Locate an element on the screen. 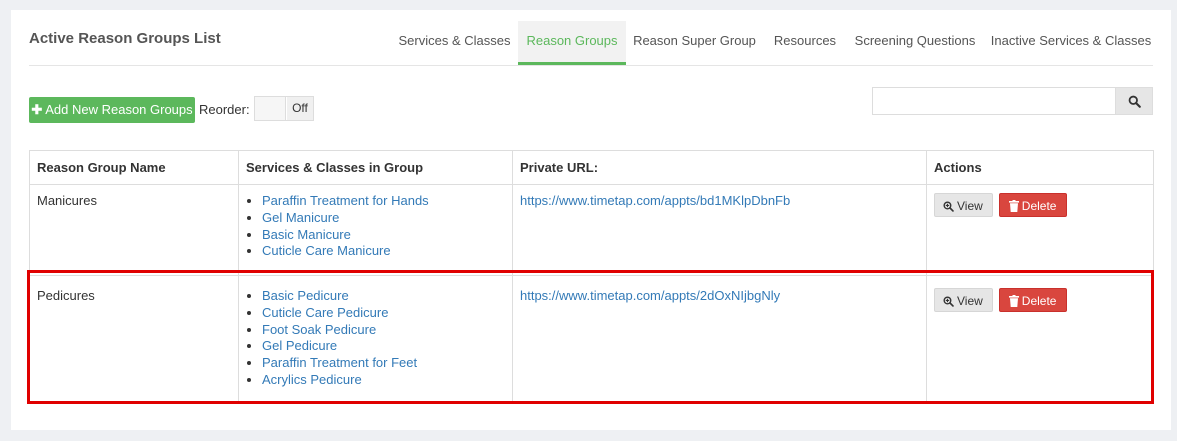 The height and width of the screenshot is (441, 1177). list-item: Paraffin Treatment for Feet is located at coordinates (383, 363).